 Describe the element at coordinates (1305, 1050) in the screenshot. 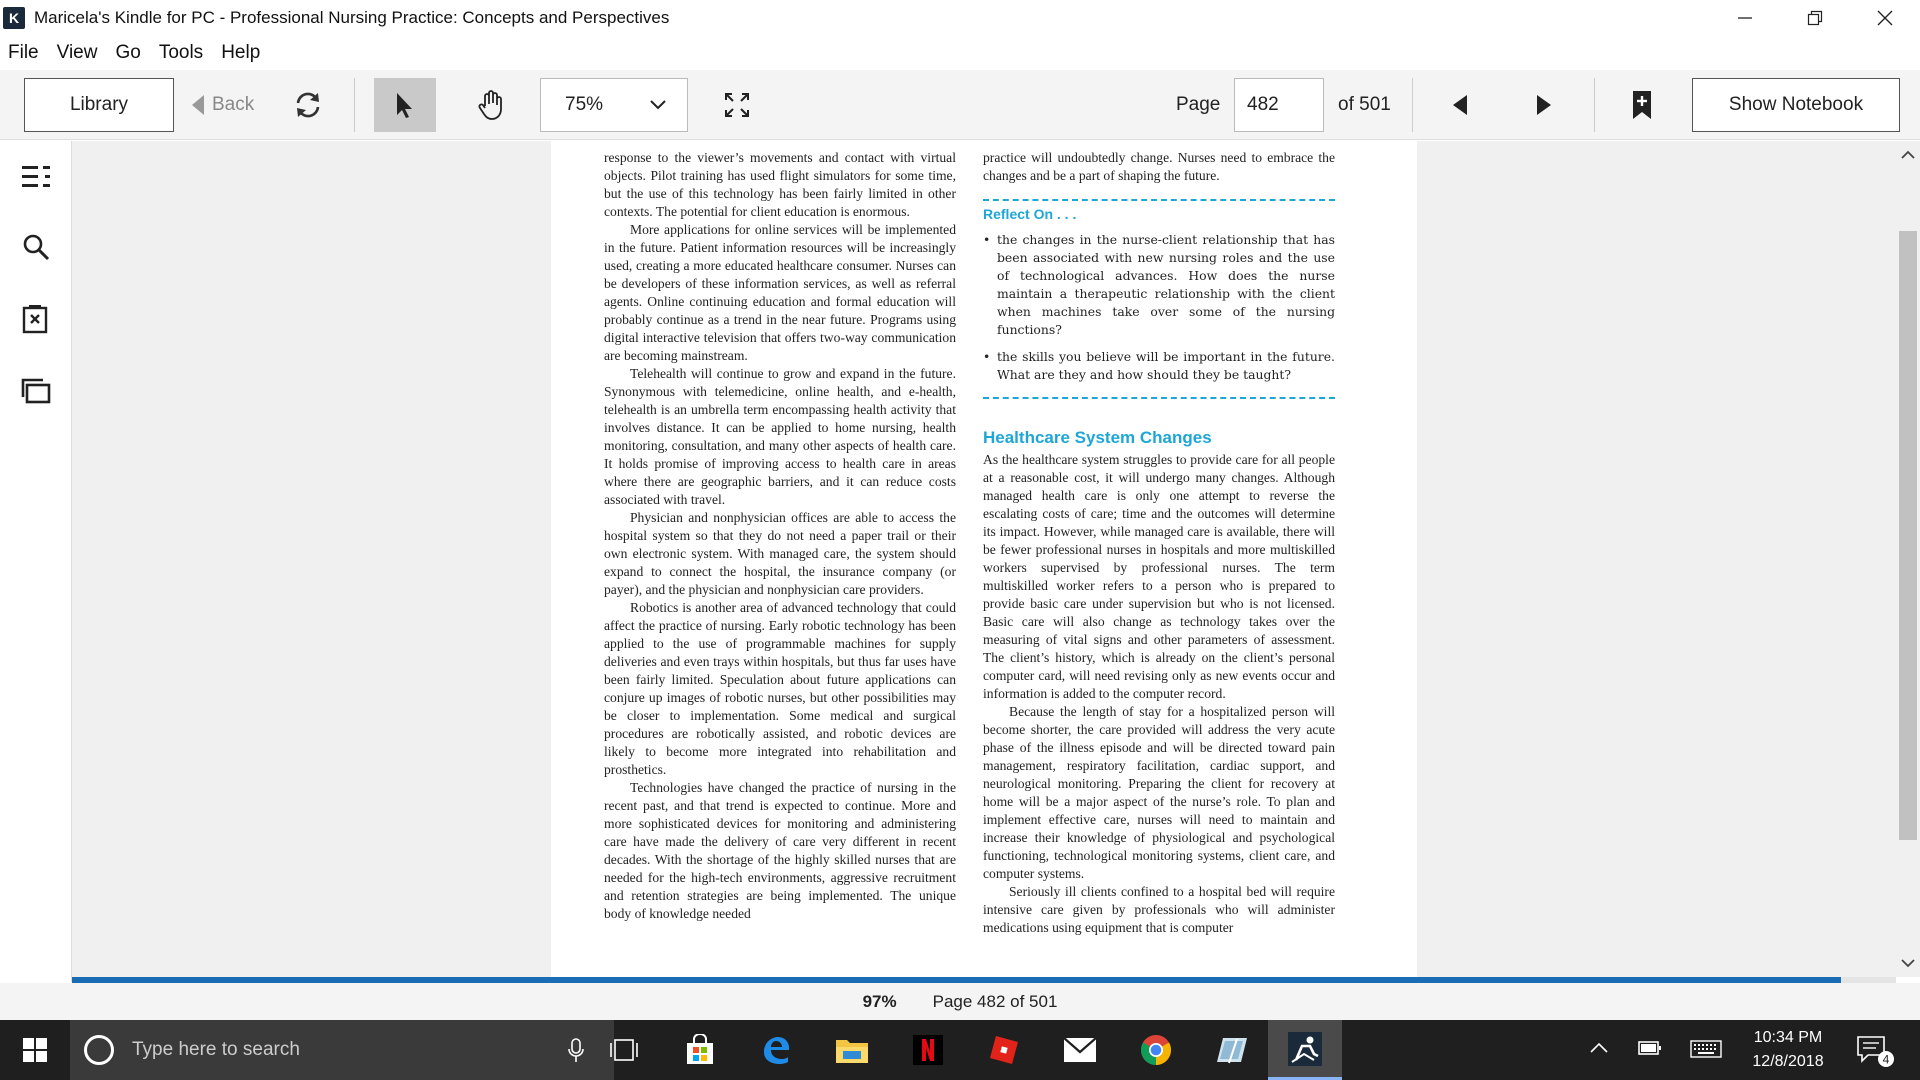

I see `taskbar-kindle` at that location.